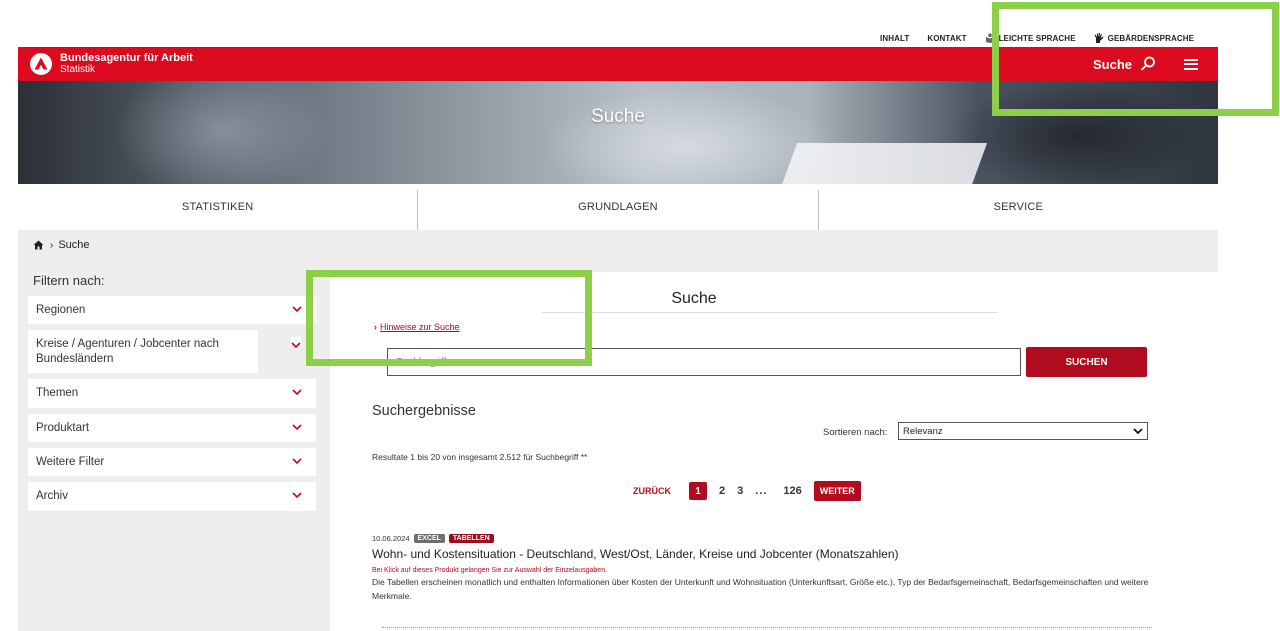  What do you see at coordinates (767, 538) in the screenshot?
I see `result-meta: 10.06.2024 EXCEL TABELLEN` at bounding box center [767, 538].